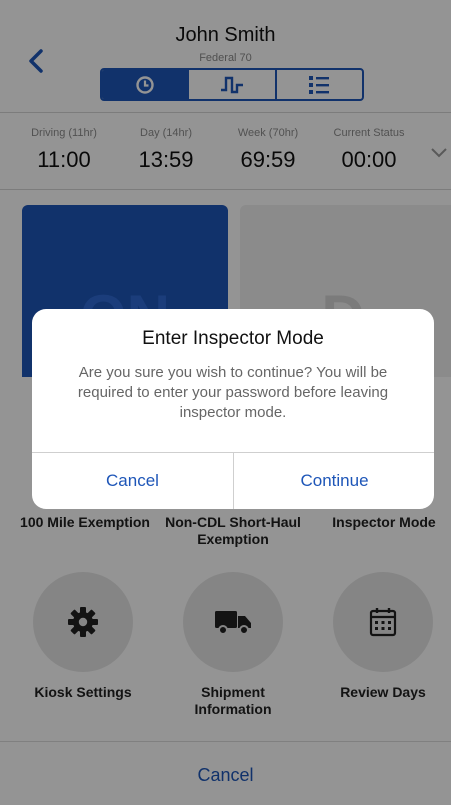 The width and height of the screenshot is (451, 805). What do you see at coordinates (132, 481) in the screenshot?
I see `dialog-cancel-button: Cancel` at bounding box center [132, 481].